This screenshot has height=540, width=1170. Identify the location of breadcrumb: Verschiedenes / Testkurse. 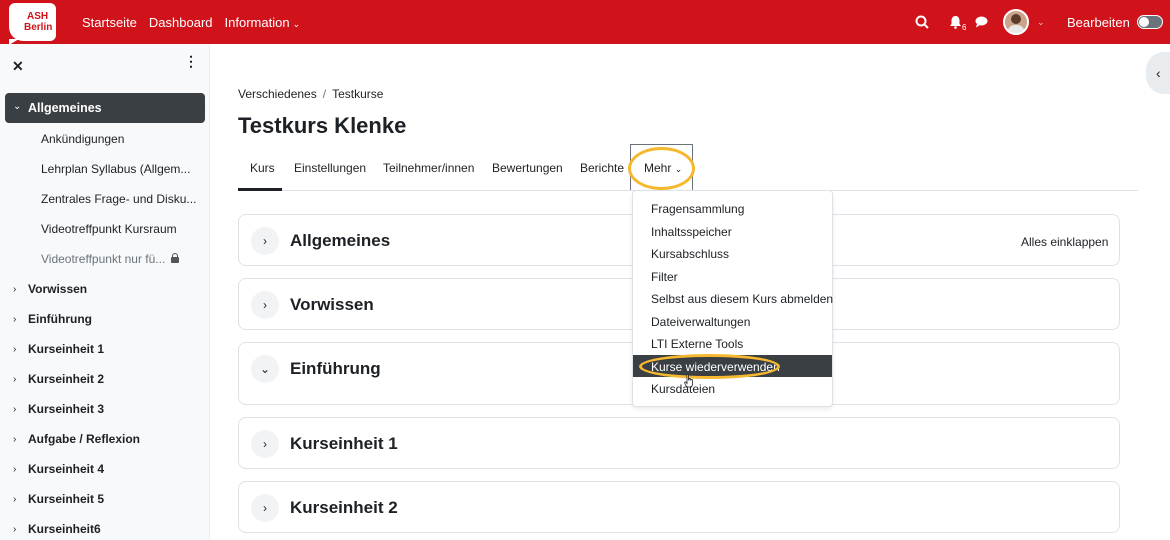
(311, 94).